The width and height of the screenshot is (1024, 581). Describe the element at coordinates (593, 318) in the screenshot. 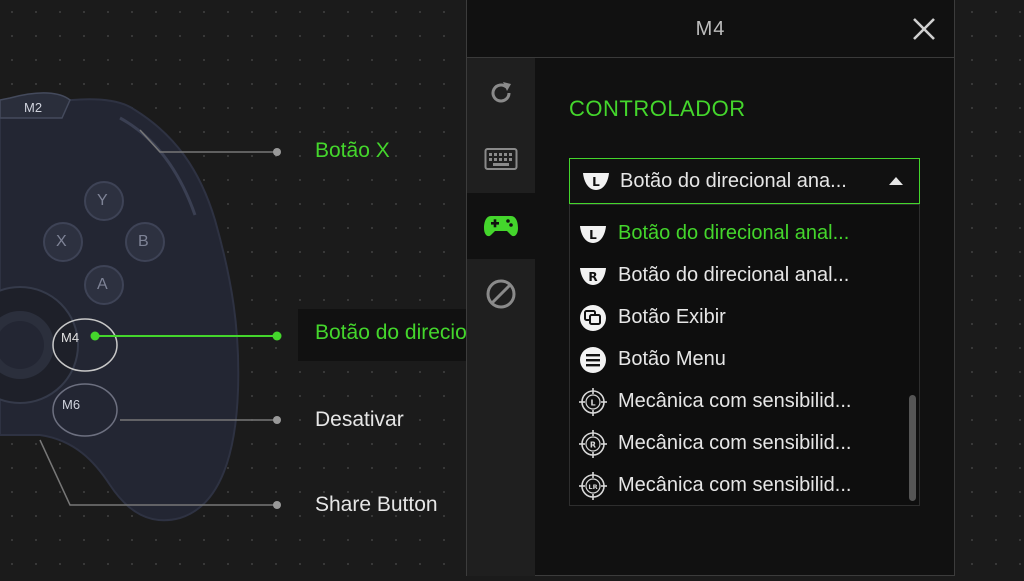

I see `view-icon` at that location.